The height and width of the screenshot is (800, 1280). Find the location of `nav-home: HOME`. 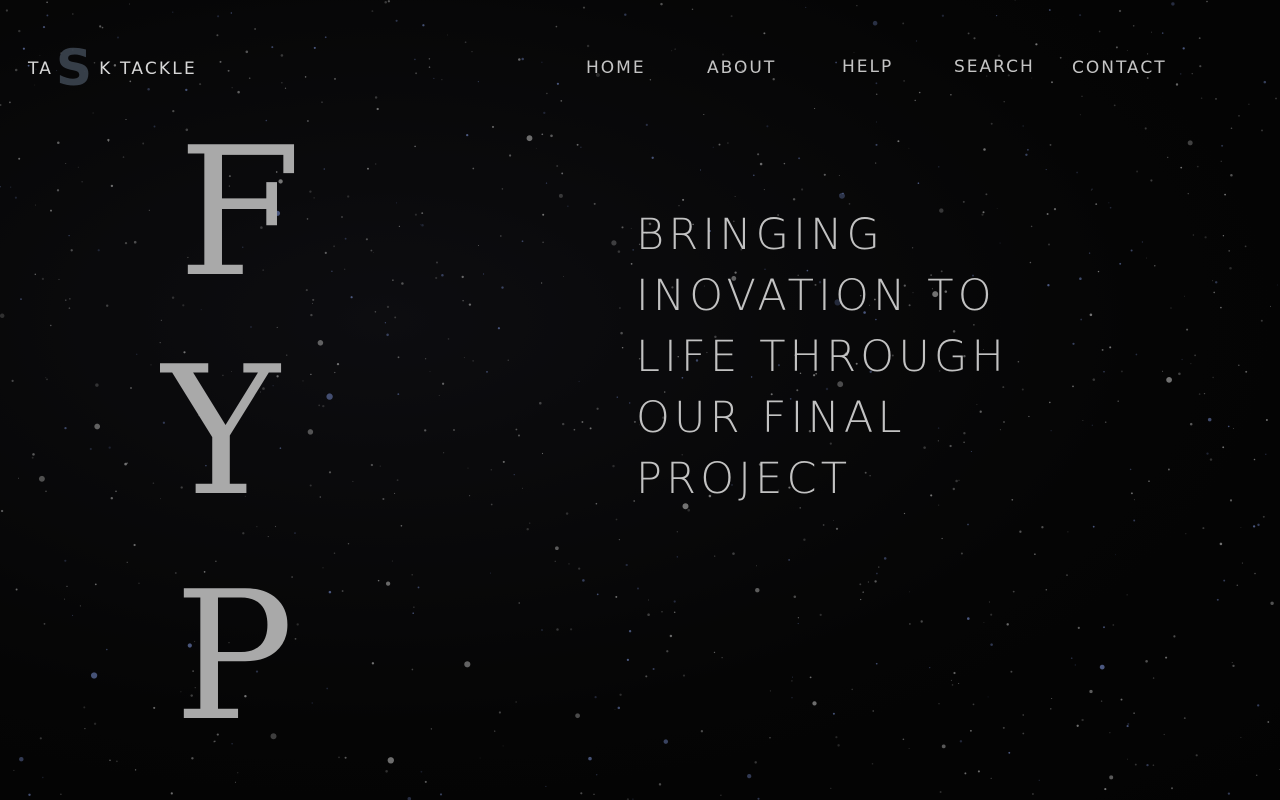

nav-home: HOME is located at coordinates (616, 68).